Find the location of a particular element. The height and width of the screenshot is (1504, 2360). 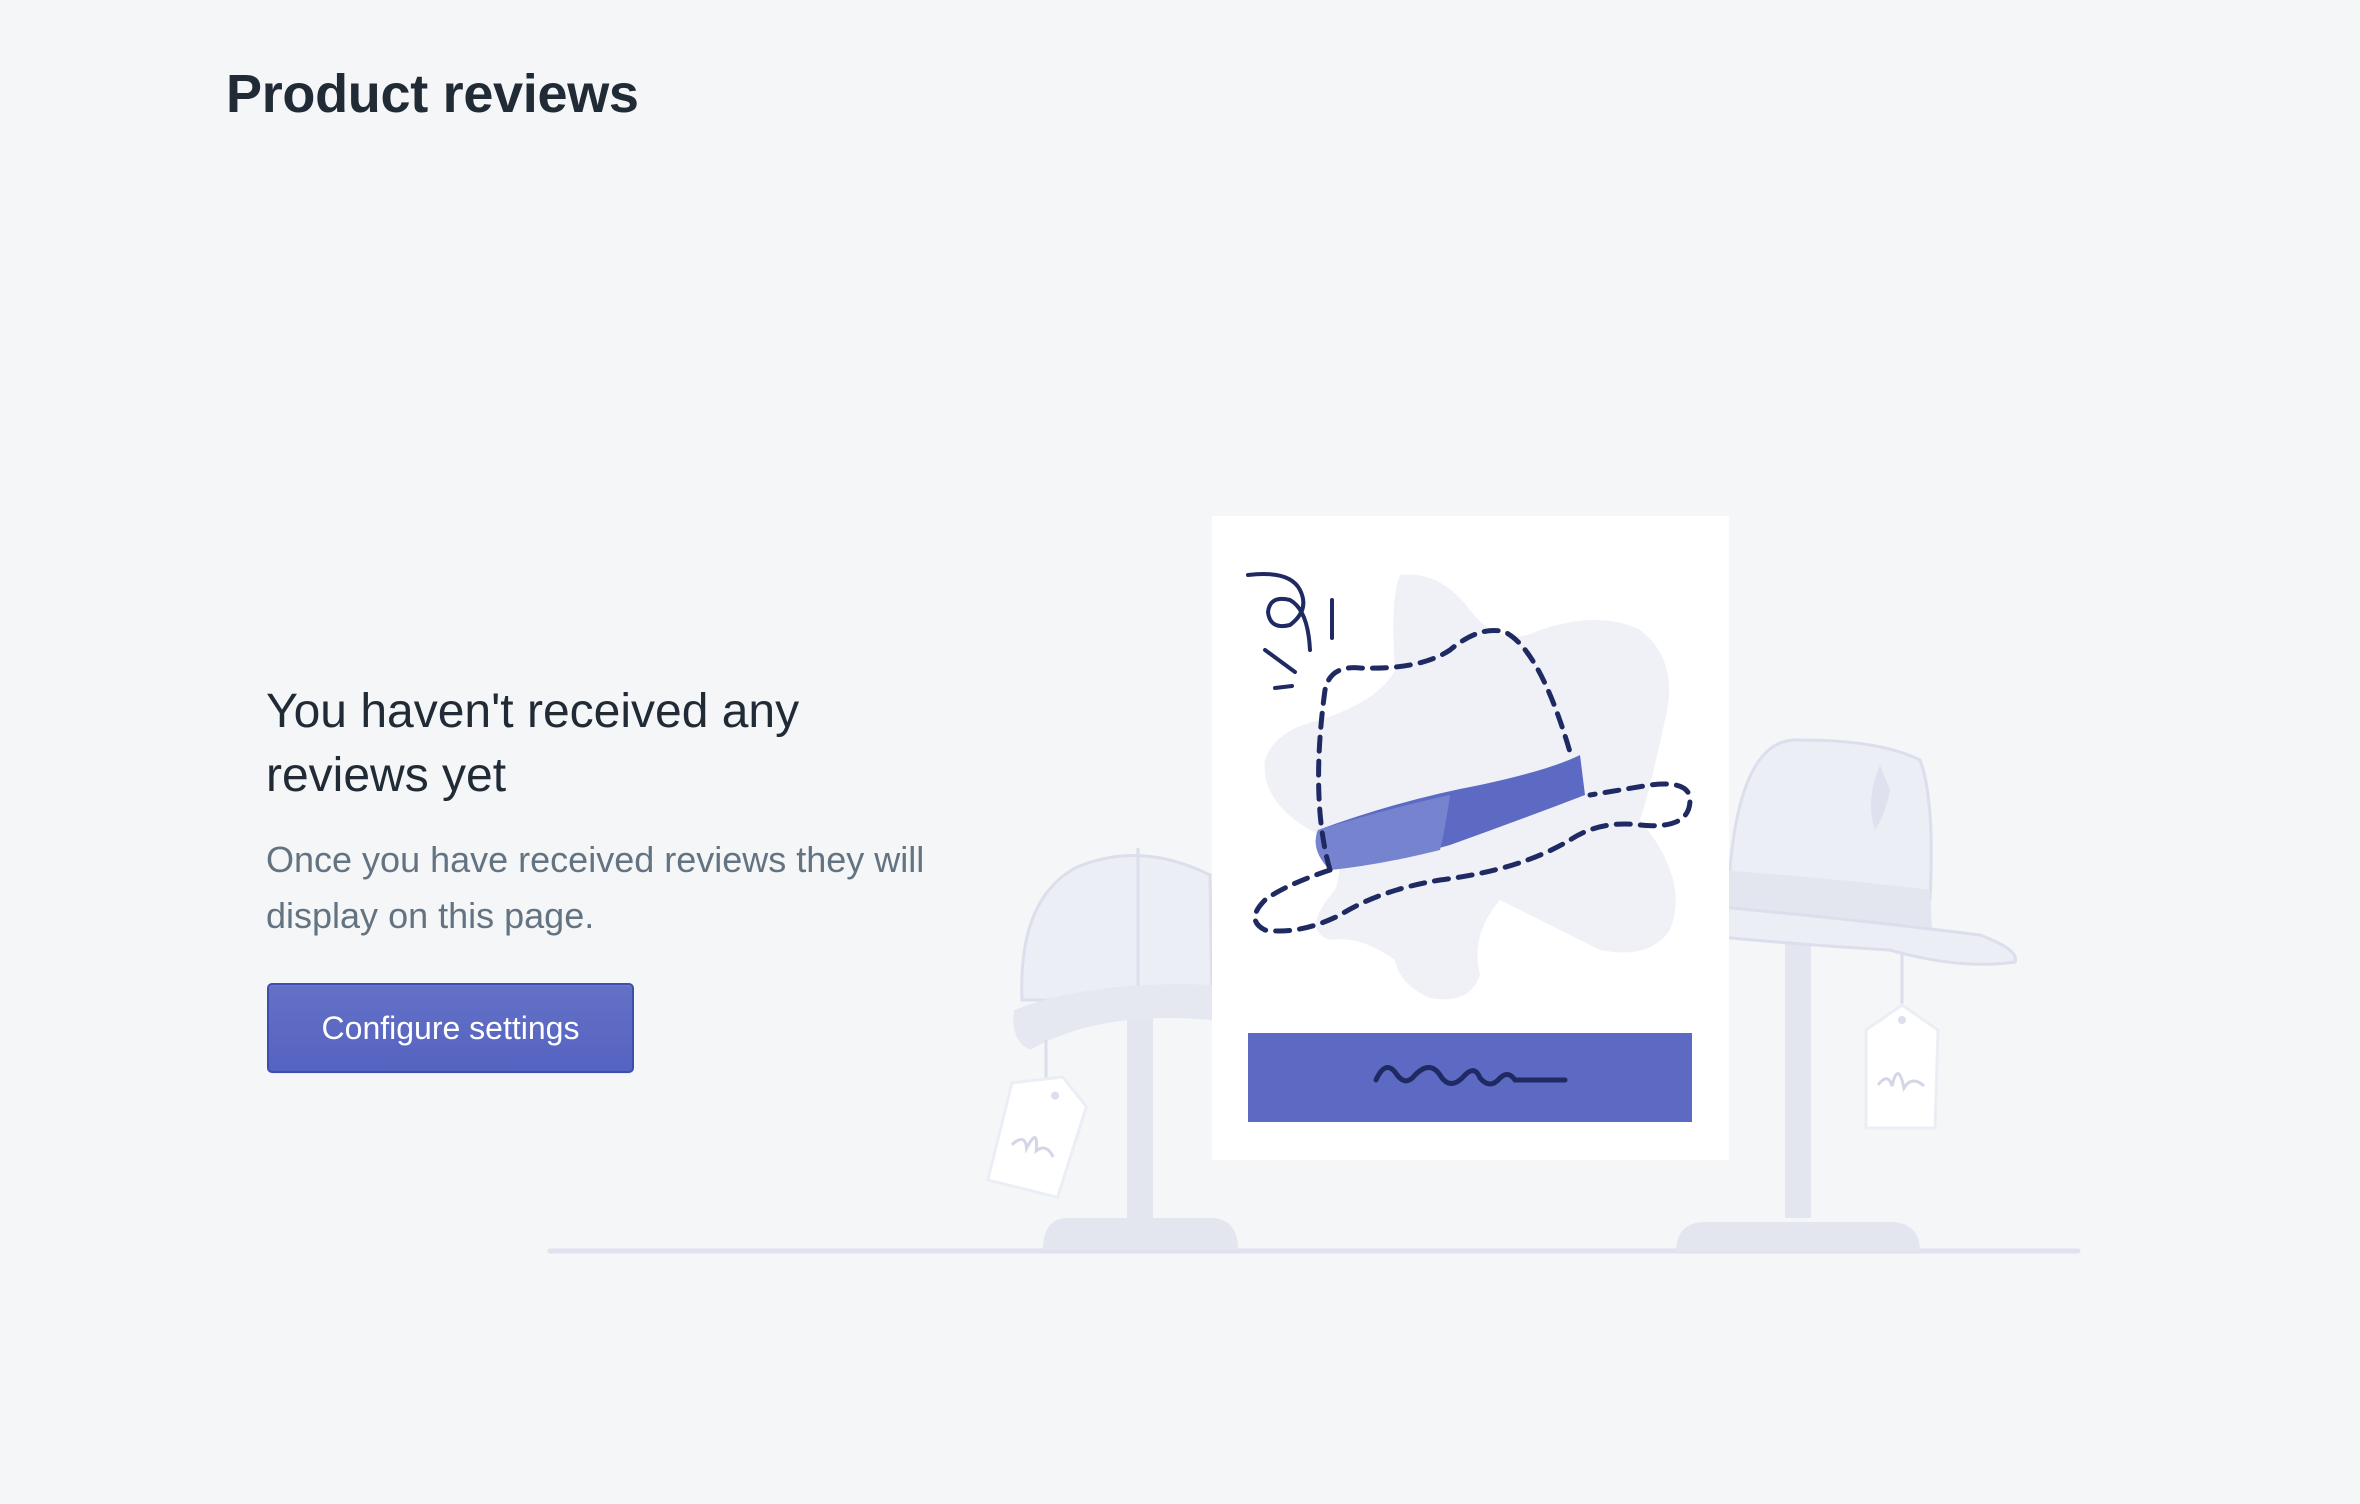

hat-poster-icon is located at coordinates (1470, 838).